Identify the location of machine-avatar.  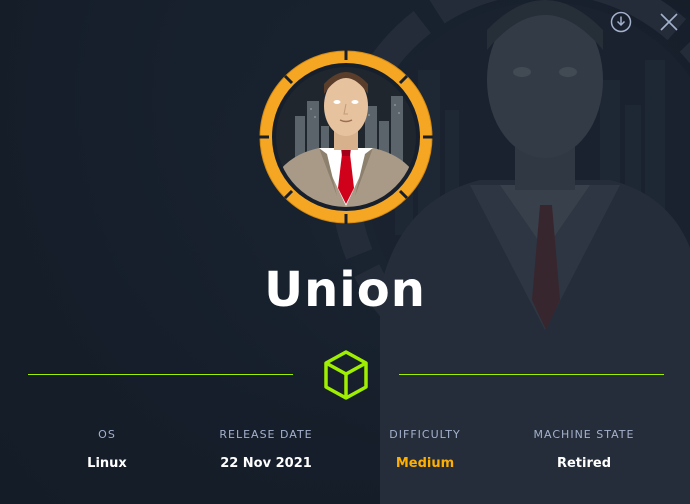
(346, 137).